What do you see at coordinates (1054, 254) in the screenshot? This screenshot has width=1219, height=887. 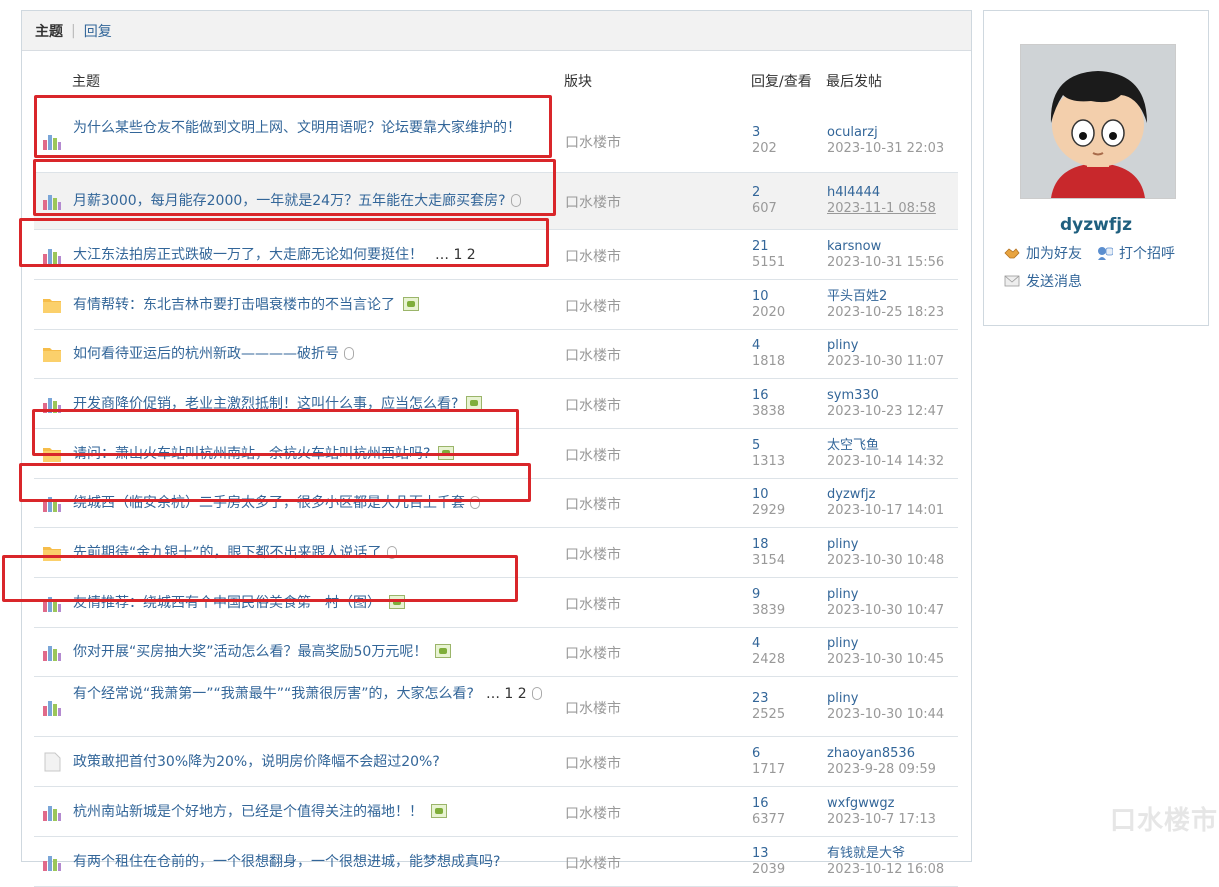 I see `add-friend-label: 加为好友` at bounding box center [1054, 254].